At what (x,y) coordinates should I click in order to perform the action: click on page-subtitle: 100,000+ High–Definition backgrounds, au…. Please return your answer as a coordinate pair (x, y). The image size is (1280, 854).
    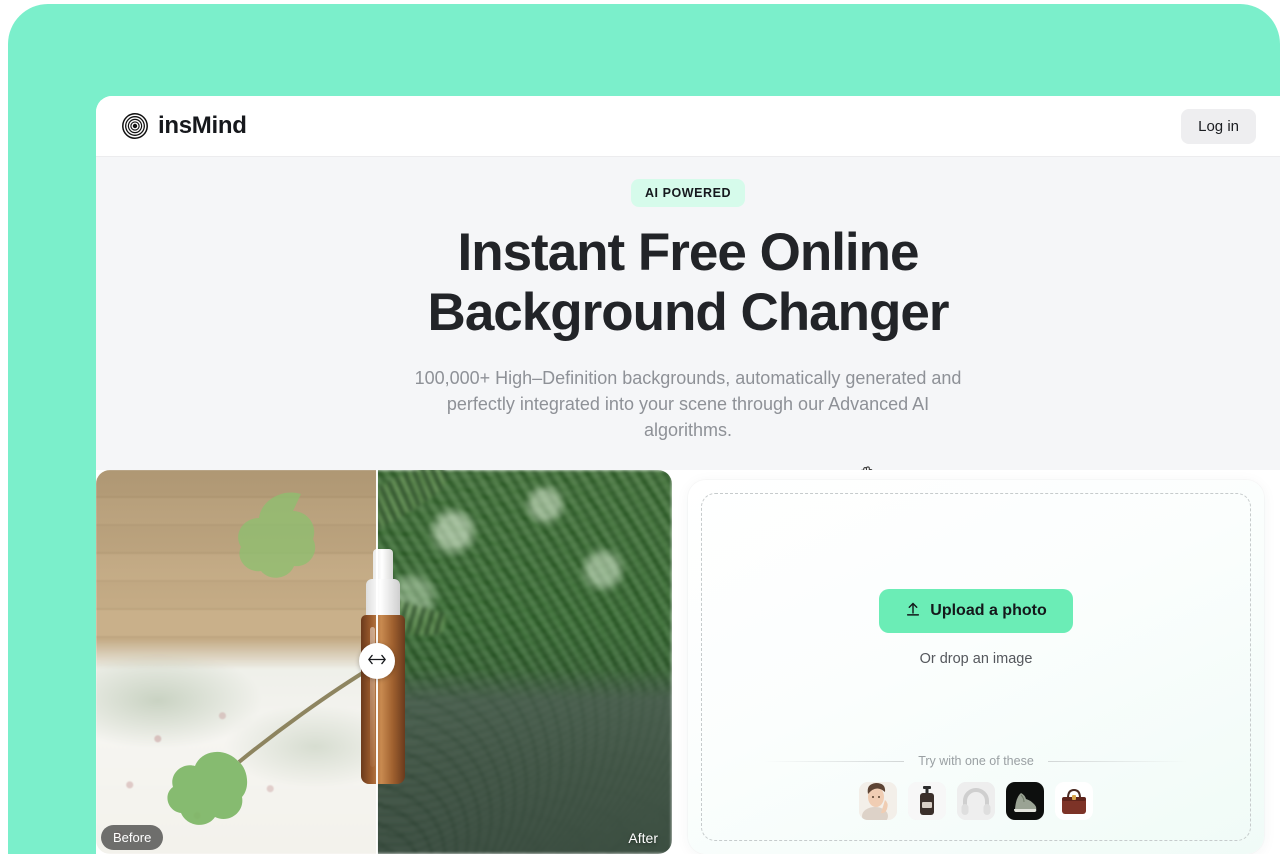
    Looking at the image, I should click on (688, 404).